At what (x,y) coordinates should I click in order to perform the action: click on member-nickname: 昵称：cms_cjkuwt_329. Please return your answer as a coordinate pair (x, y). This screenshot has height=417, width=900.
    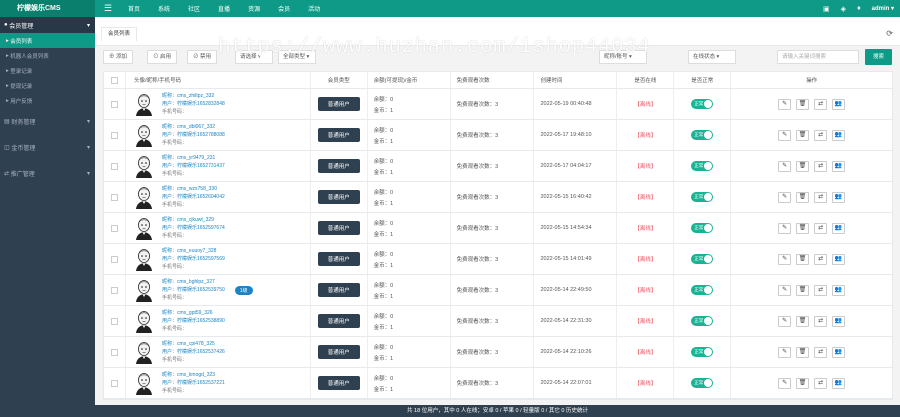
    Looking at the image, I should click on (193, 220).